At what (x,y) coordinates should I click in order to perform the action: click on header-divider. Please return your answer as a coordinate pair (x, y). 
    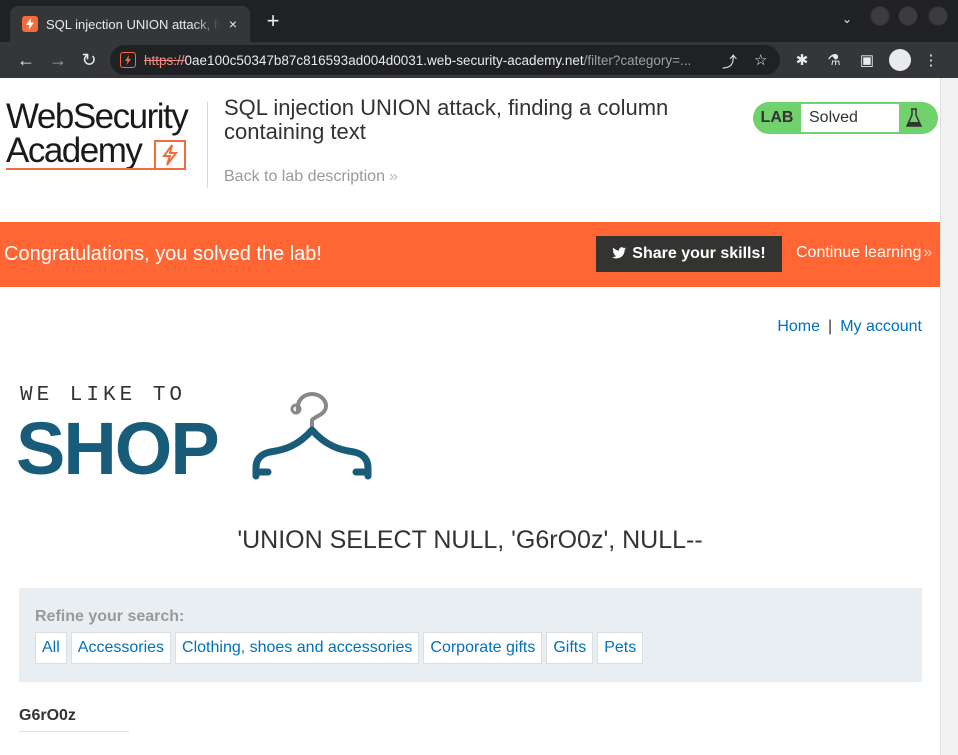
    Looking at the image, I should click on (207, 145).